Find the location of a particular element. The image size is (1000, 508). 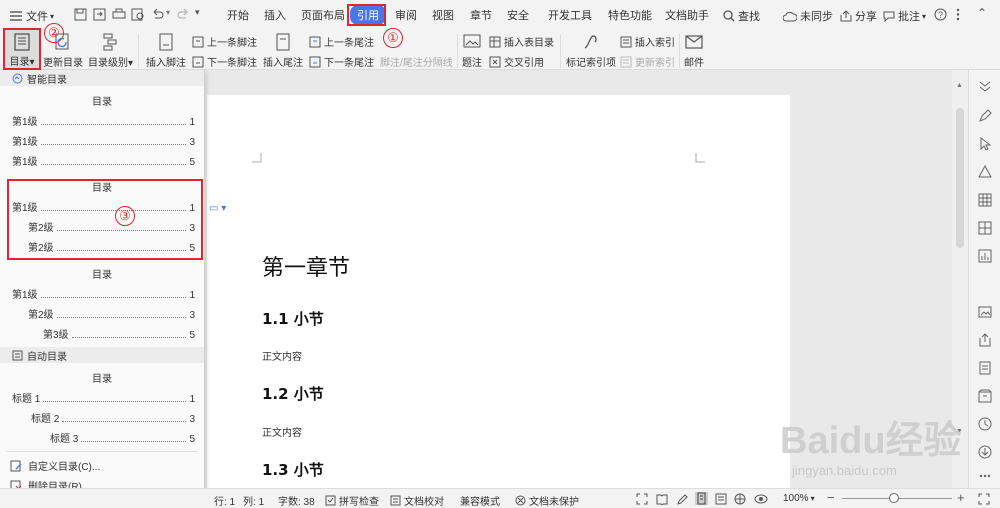

tab-features: 特色功能 is located at coordinates (630, 15).